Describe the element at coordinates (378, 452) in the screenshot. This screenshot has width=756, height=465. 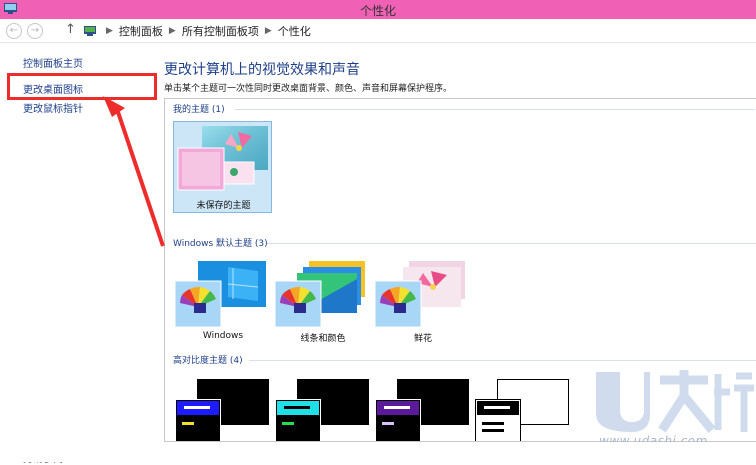
I see `taskbar-strip` at that location.